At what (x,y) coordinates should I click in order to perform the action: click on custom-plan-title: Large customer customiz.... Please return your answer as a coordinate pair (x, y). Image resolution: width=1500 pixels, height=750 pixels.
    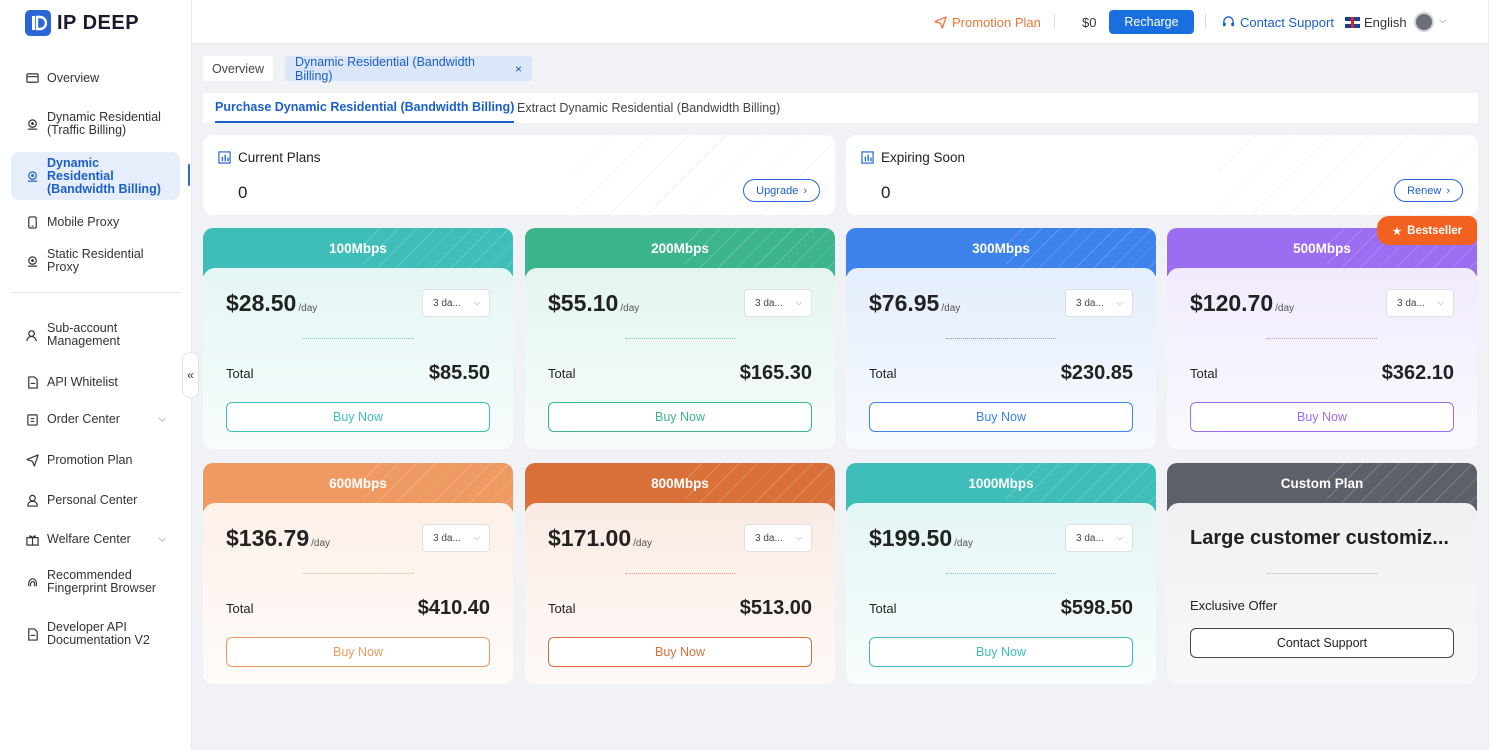
    Looking at the image, I should click on (1319, 538).